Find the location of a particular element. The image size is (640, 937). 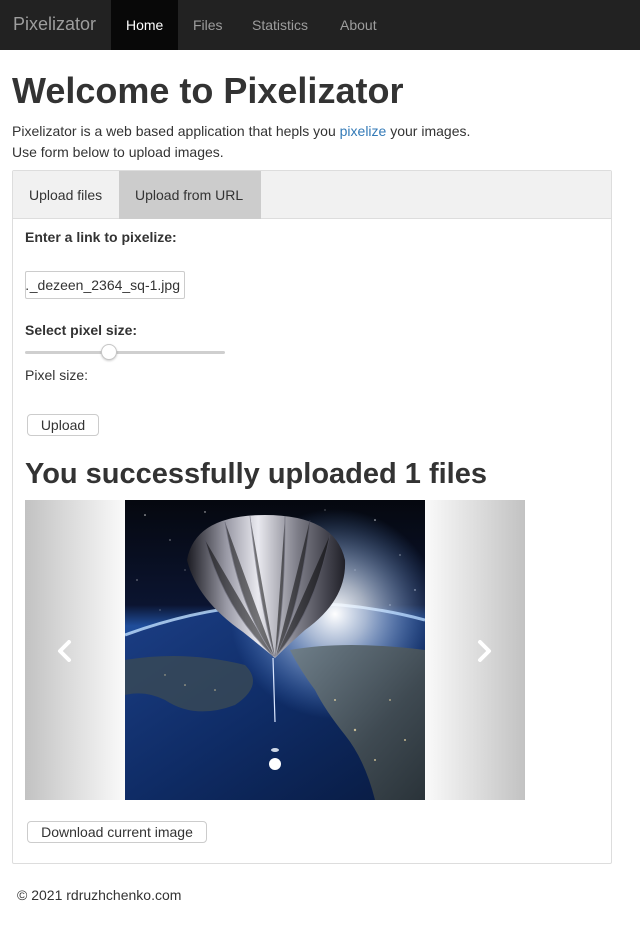

tab-bar: Upload files Upload from URL is located at coordinates (312, 195).